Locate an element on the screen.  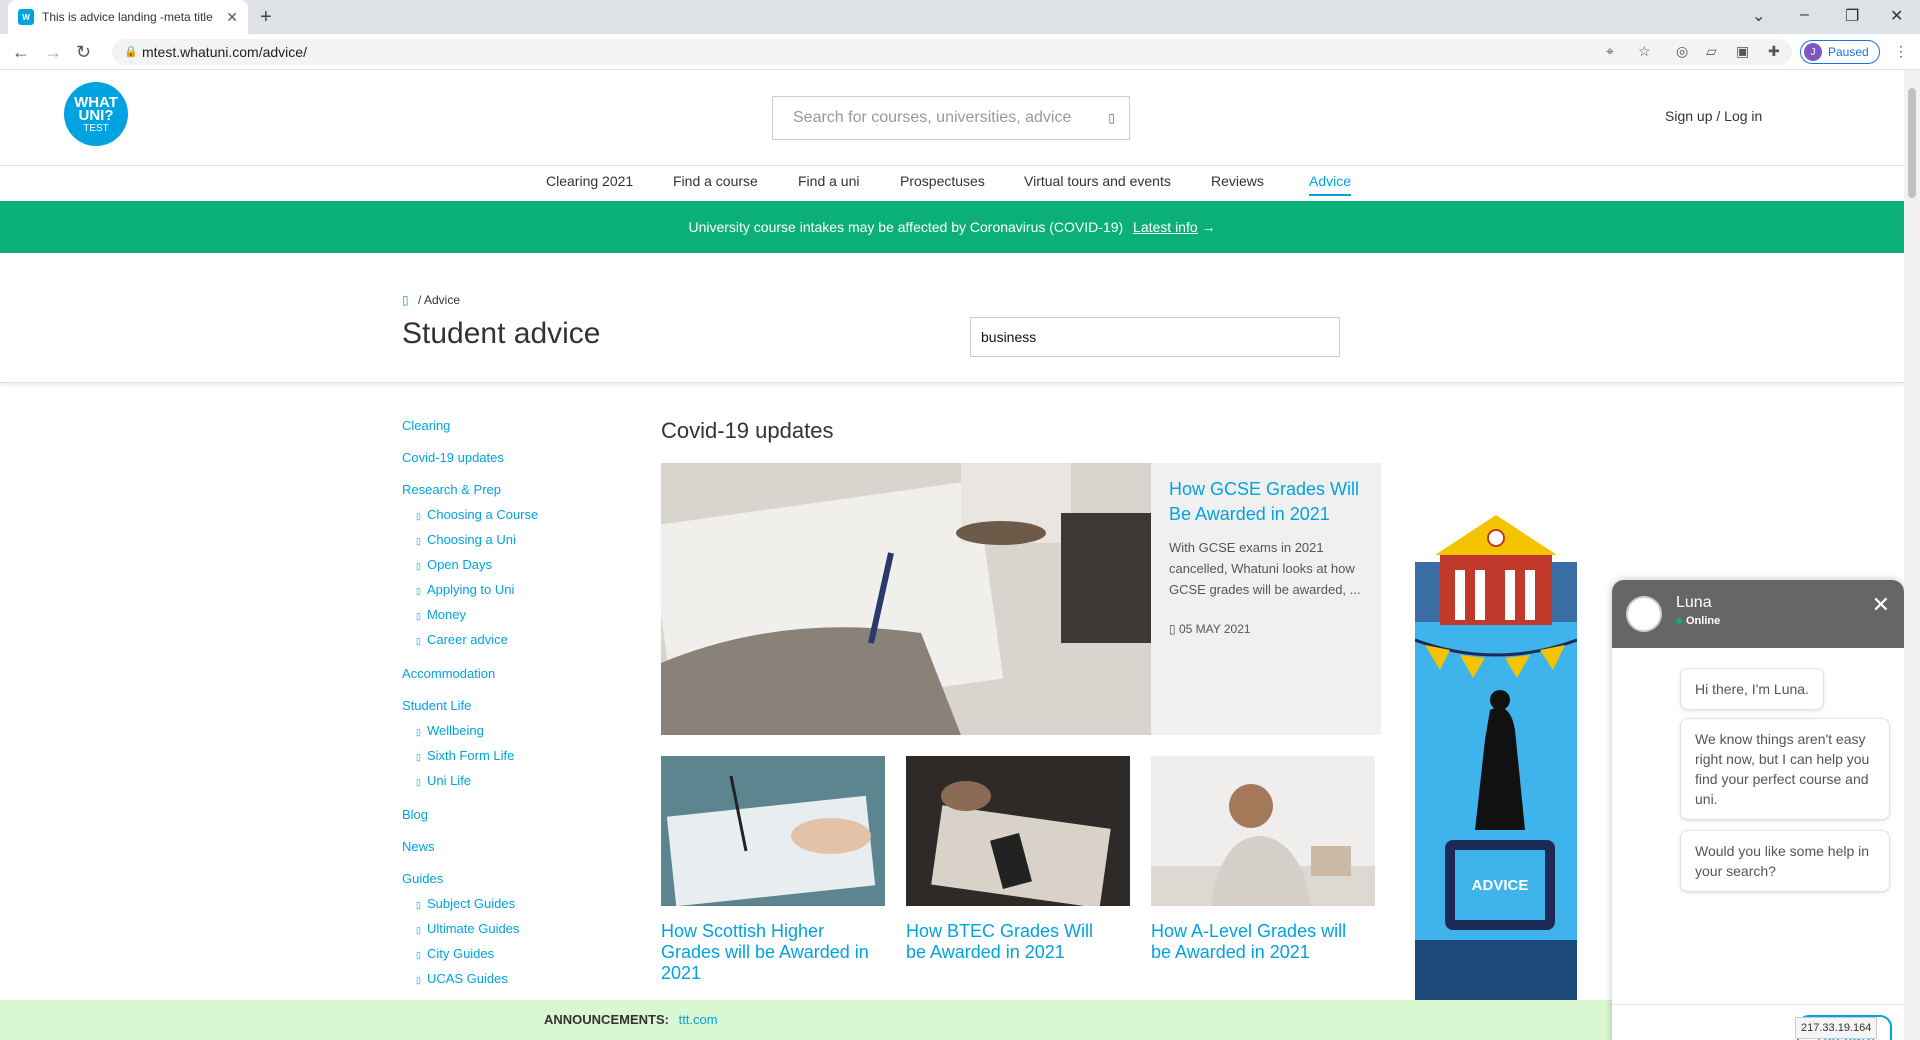
browser-tab: W This is advice landing -meta title ✕ is located at coordinates (128, 17).